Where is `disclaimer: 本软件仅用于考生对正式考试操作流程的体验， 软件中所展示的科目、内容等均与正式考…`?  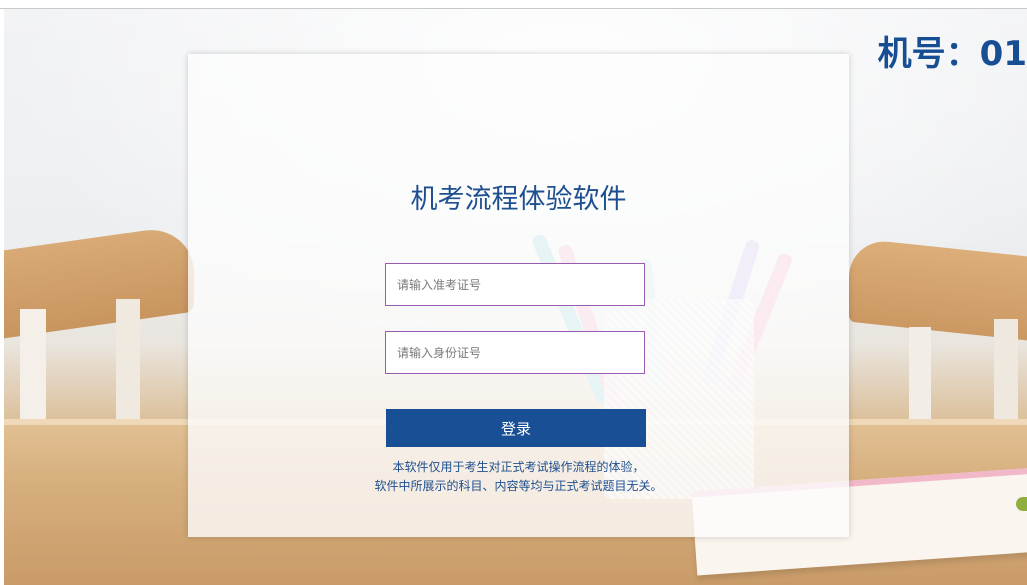
disclaimer: 本软件仅用于考生对正式考试操作流程的体验， 软件中所展示的科目、内容等均与正式考… is located at coordinates (518, 477).